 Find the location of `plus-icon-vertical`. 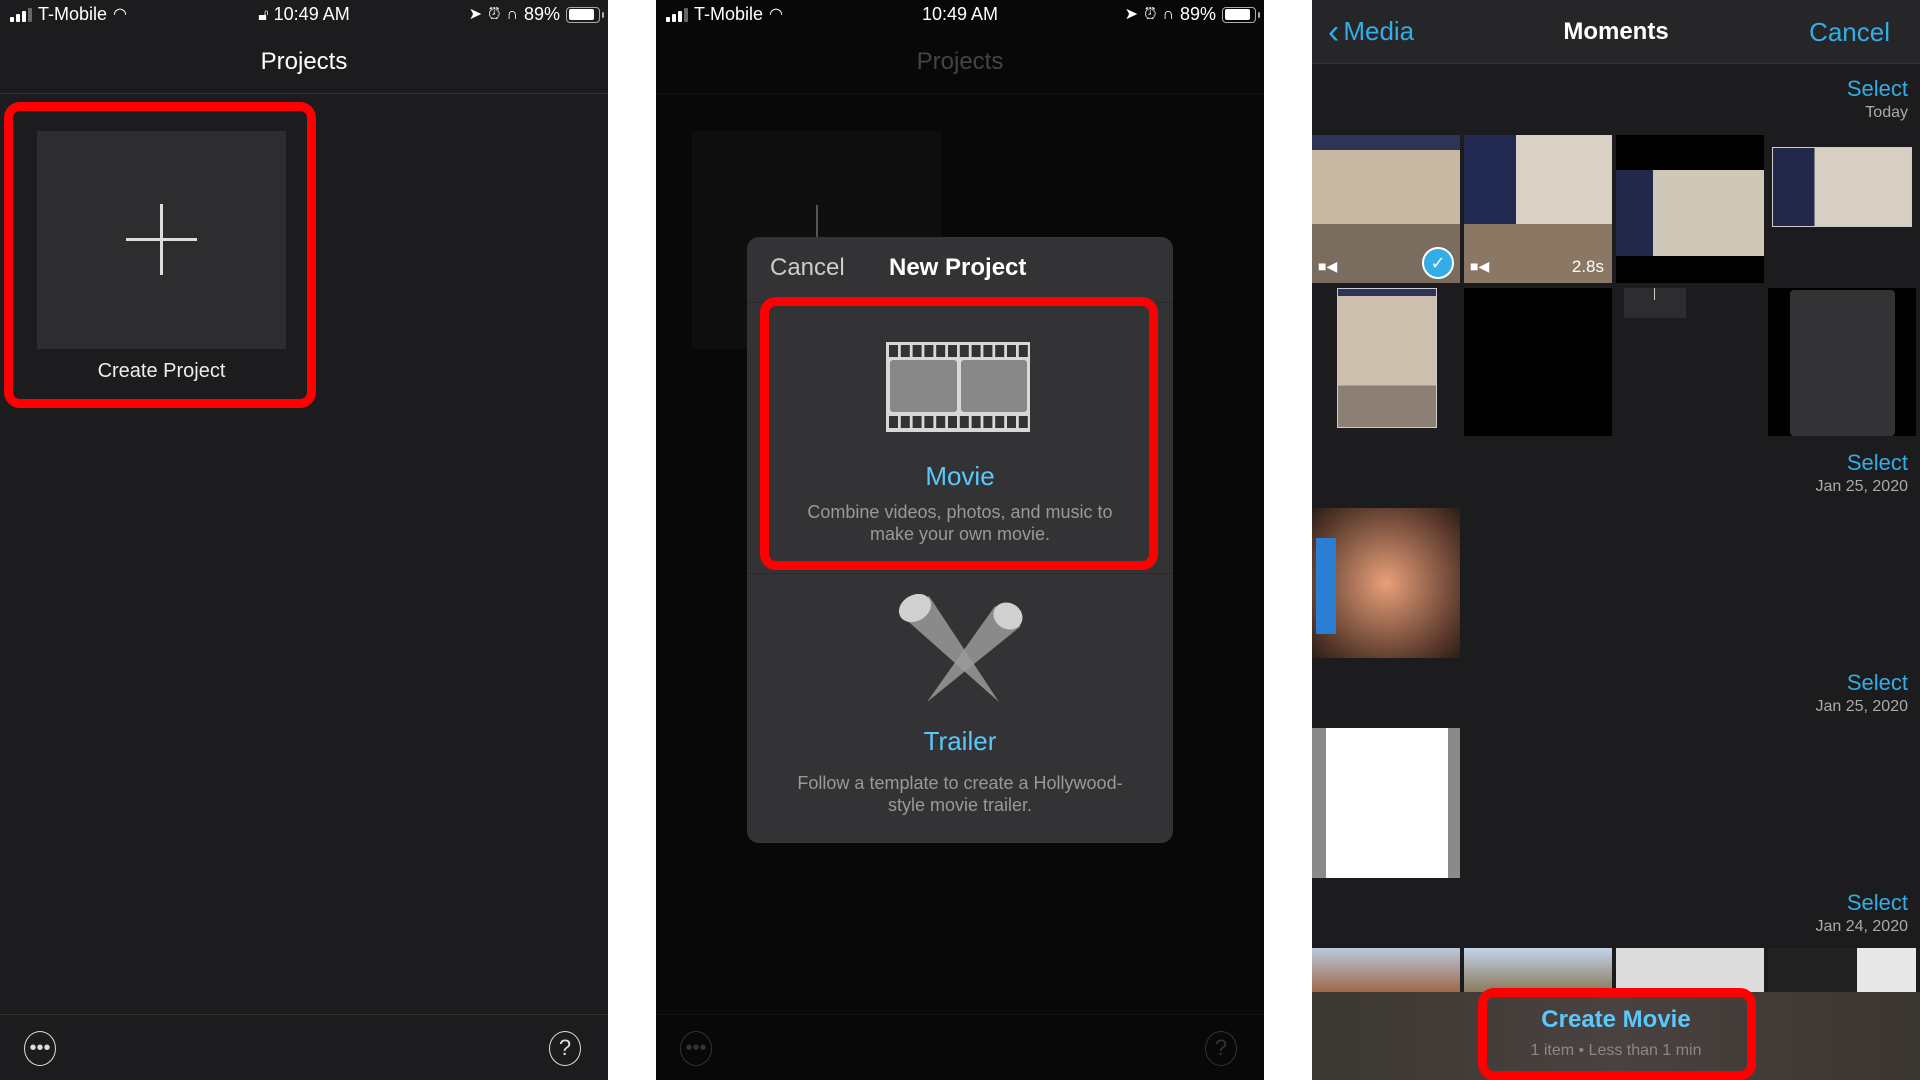

plus-icon-vertical is located at coordinates (161, 239).